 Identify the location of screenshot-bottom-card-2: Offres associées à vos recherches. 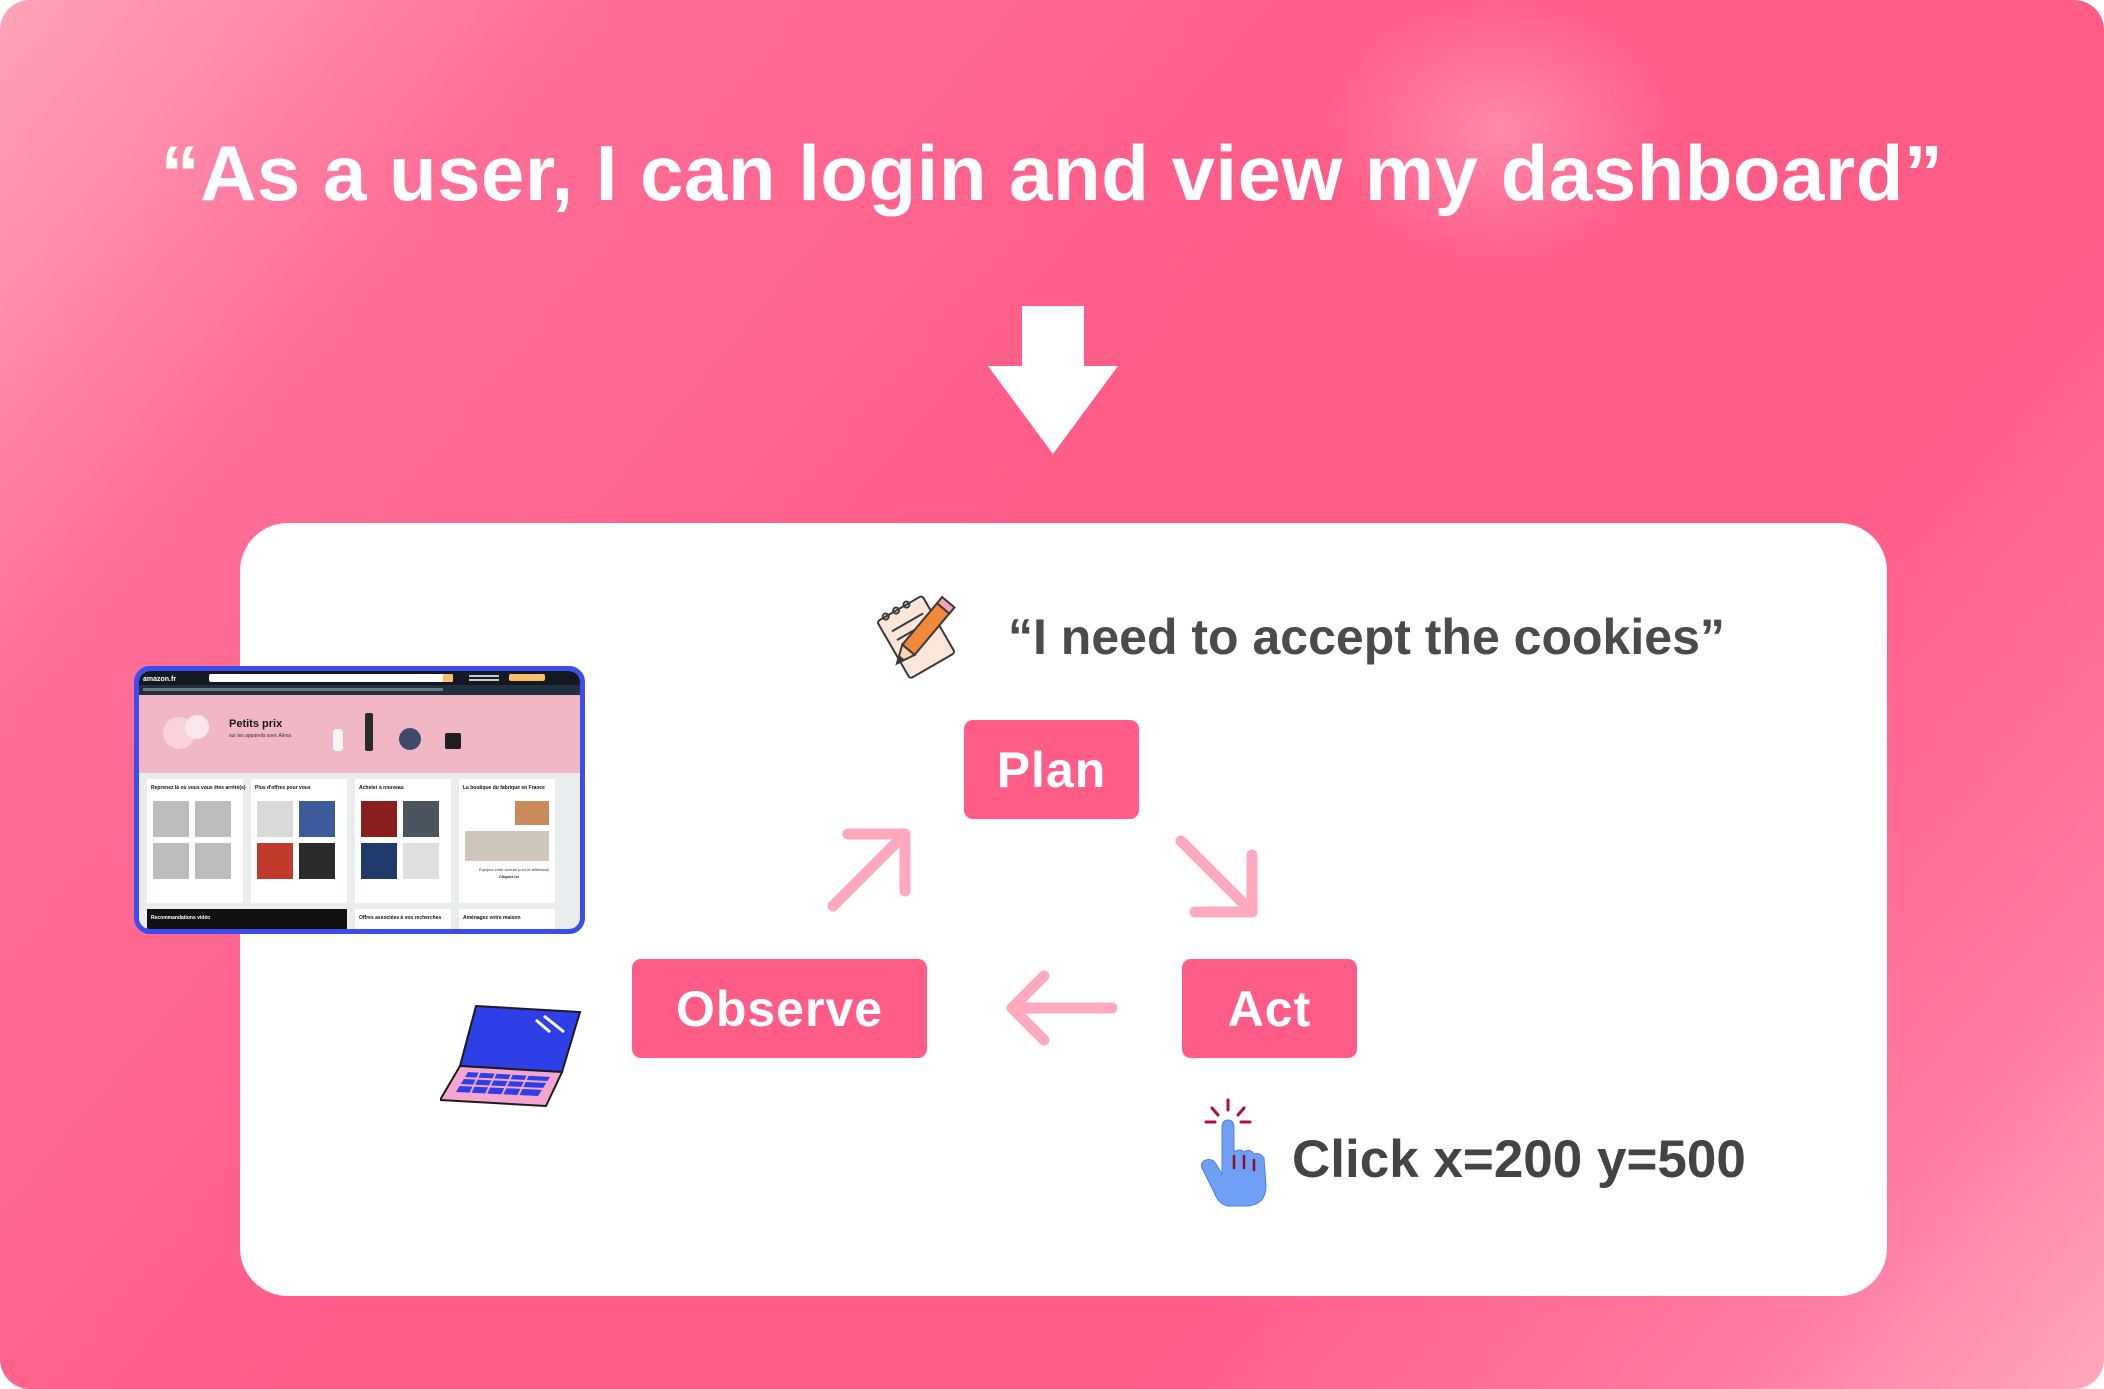
(400, 918).